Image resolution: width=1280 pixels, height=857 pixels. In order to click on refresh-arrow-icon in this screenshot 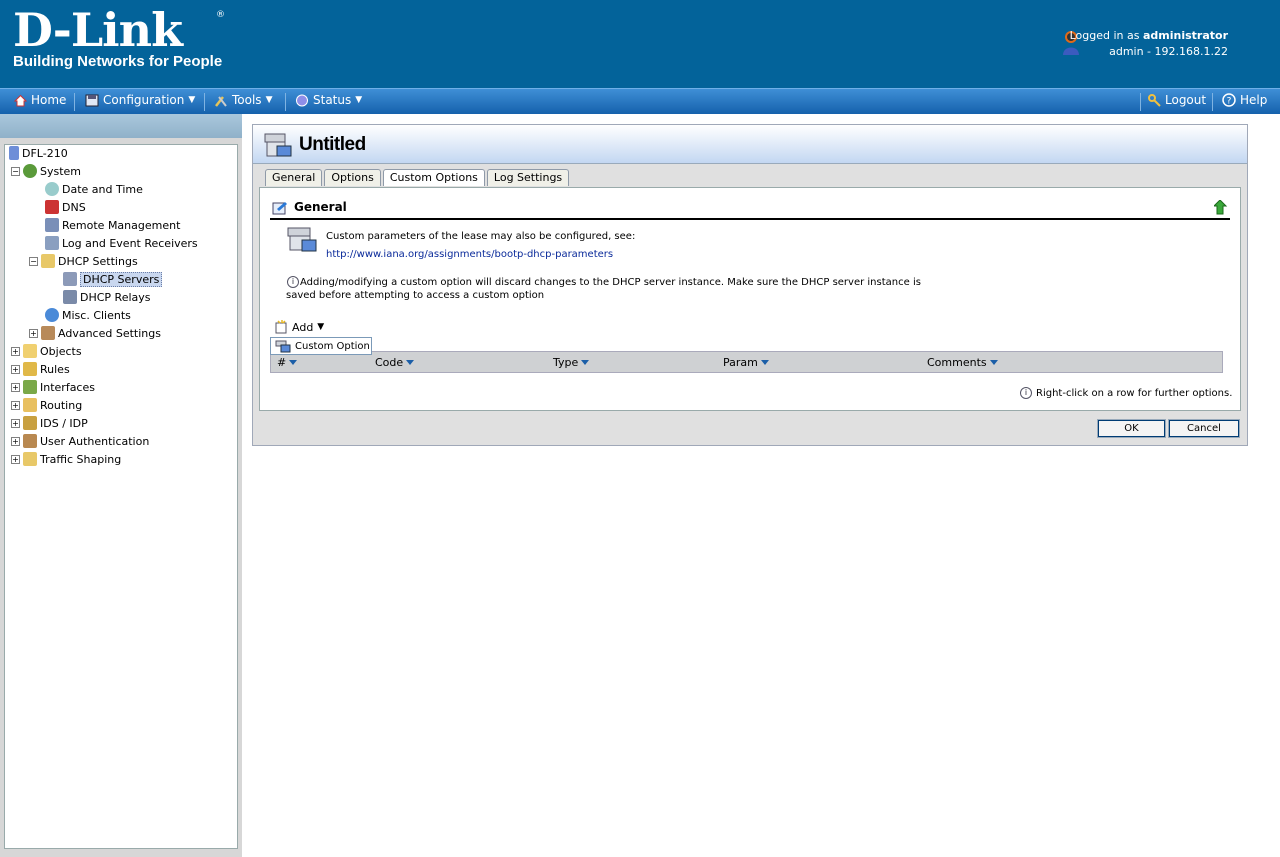, I will do `click(1221, 208)`.